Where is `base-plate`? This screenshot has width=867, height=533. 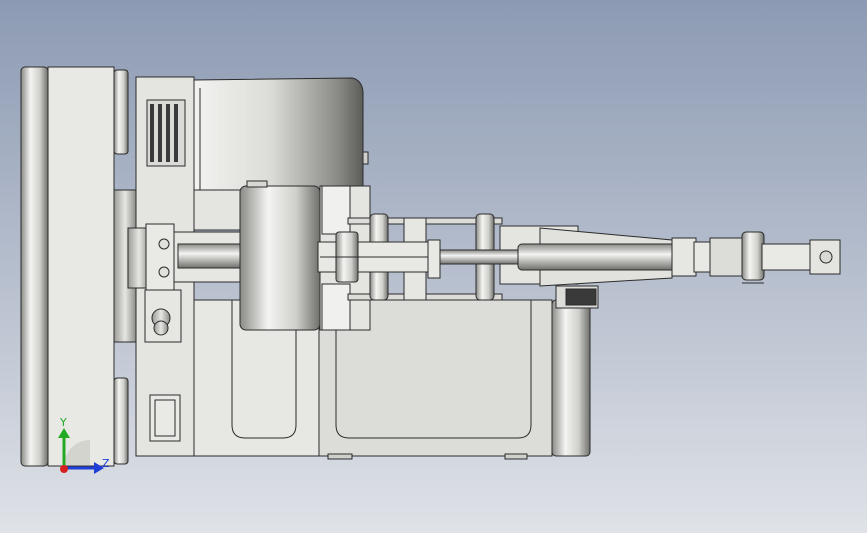 base-plate is located at coordinates (78, 266).